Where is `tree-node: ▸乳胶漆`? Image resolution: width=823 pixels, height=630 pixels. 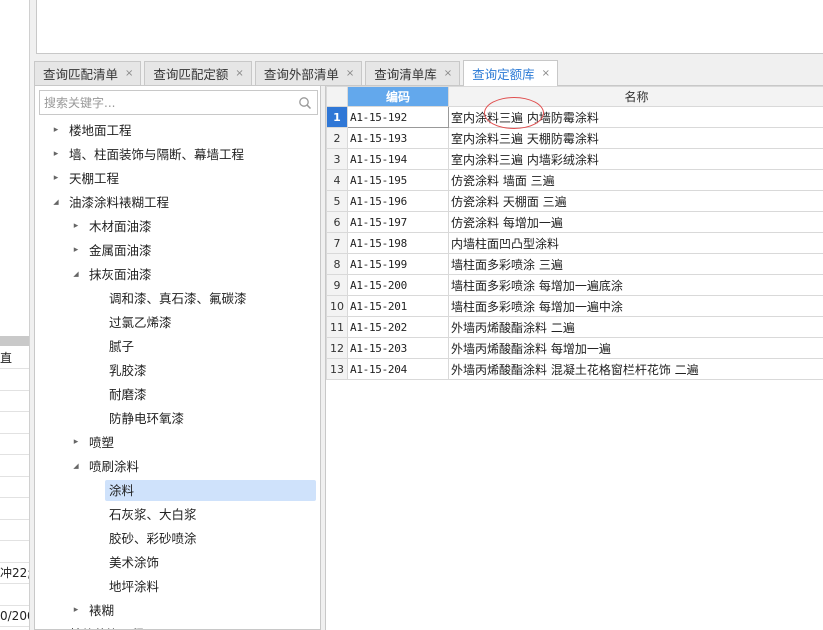 tree-node: ▸乳胶漆 is located at coordinates (177, 370).